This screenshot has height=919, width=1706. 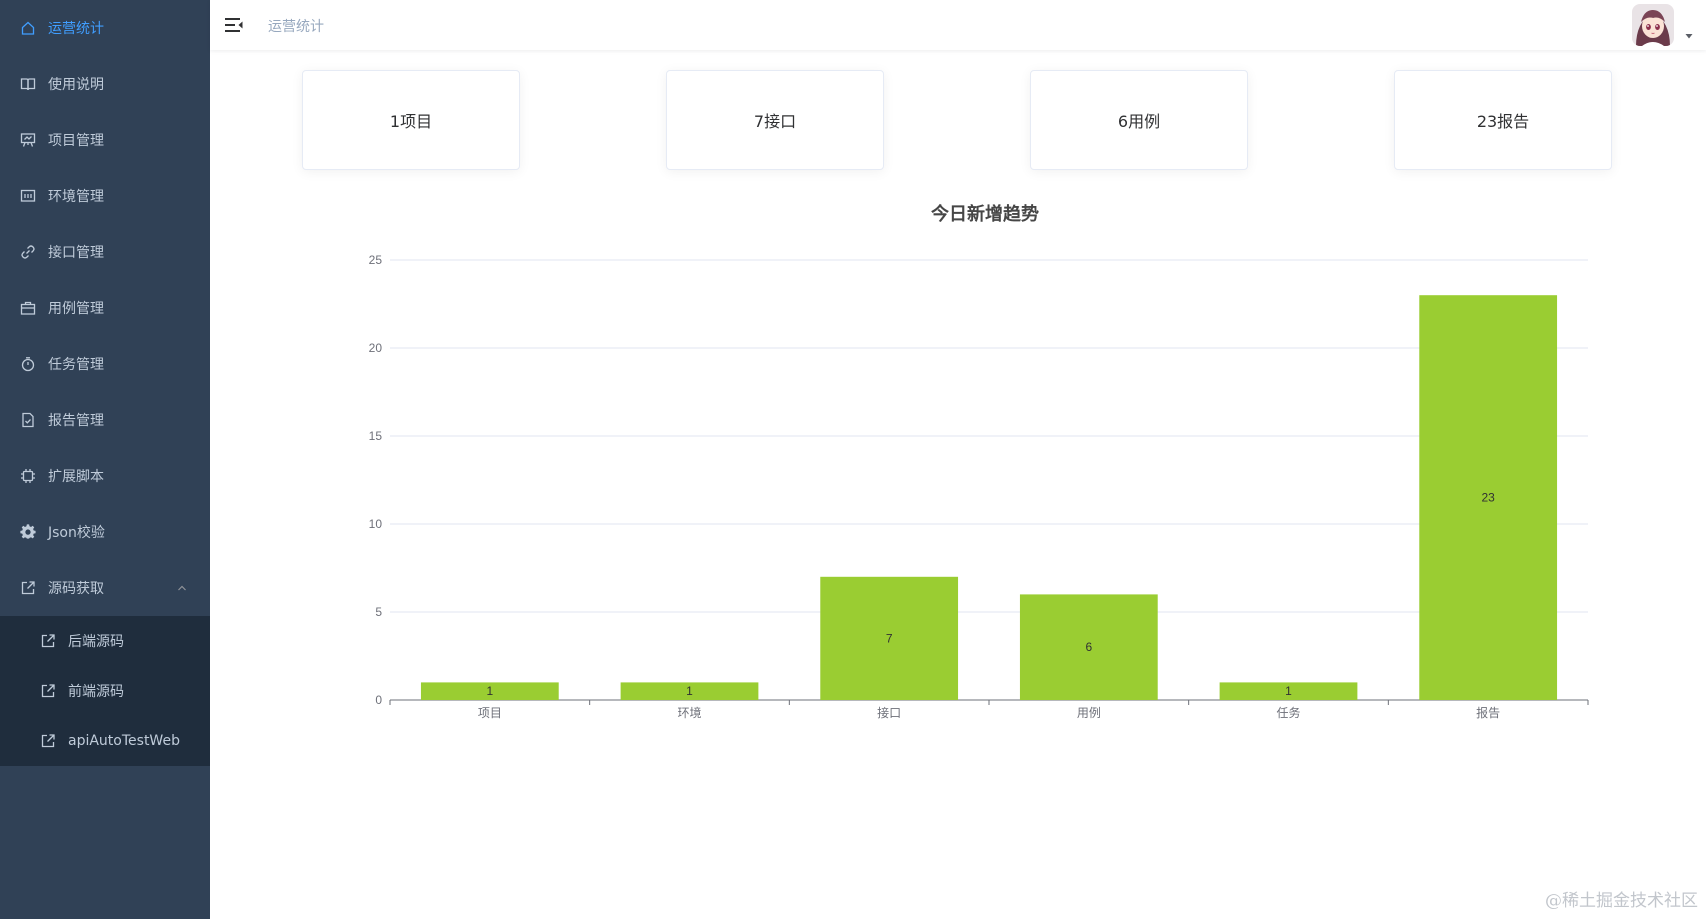 I want to click on sidebar-item-project-management: 项目管理, so click(x=105, y=140).